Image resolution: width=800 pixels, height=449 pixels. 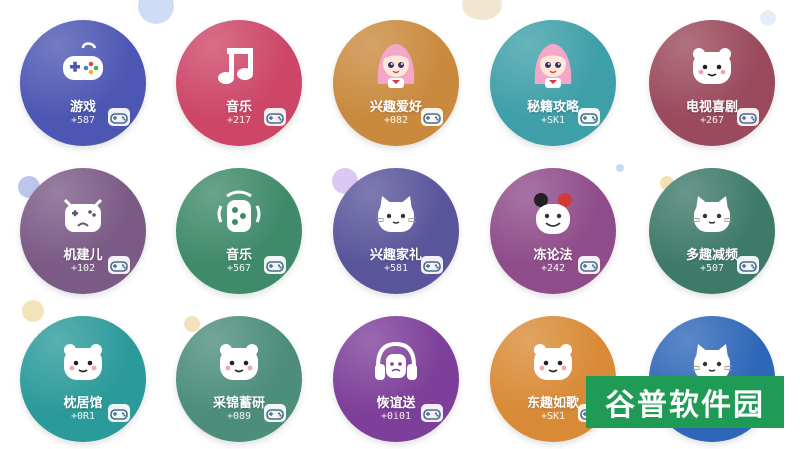 What do you see at coordinates (685, 402) in the screenshot?
I see `watermark-logo: 谷普软件园` at bounding box center [685, 402].